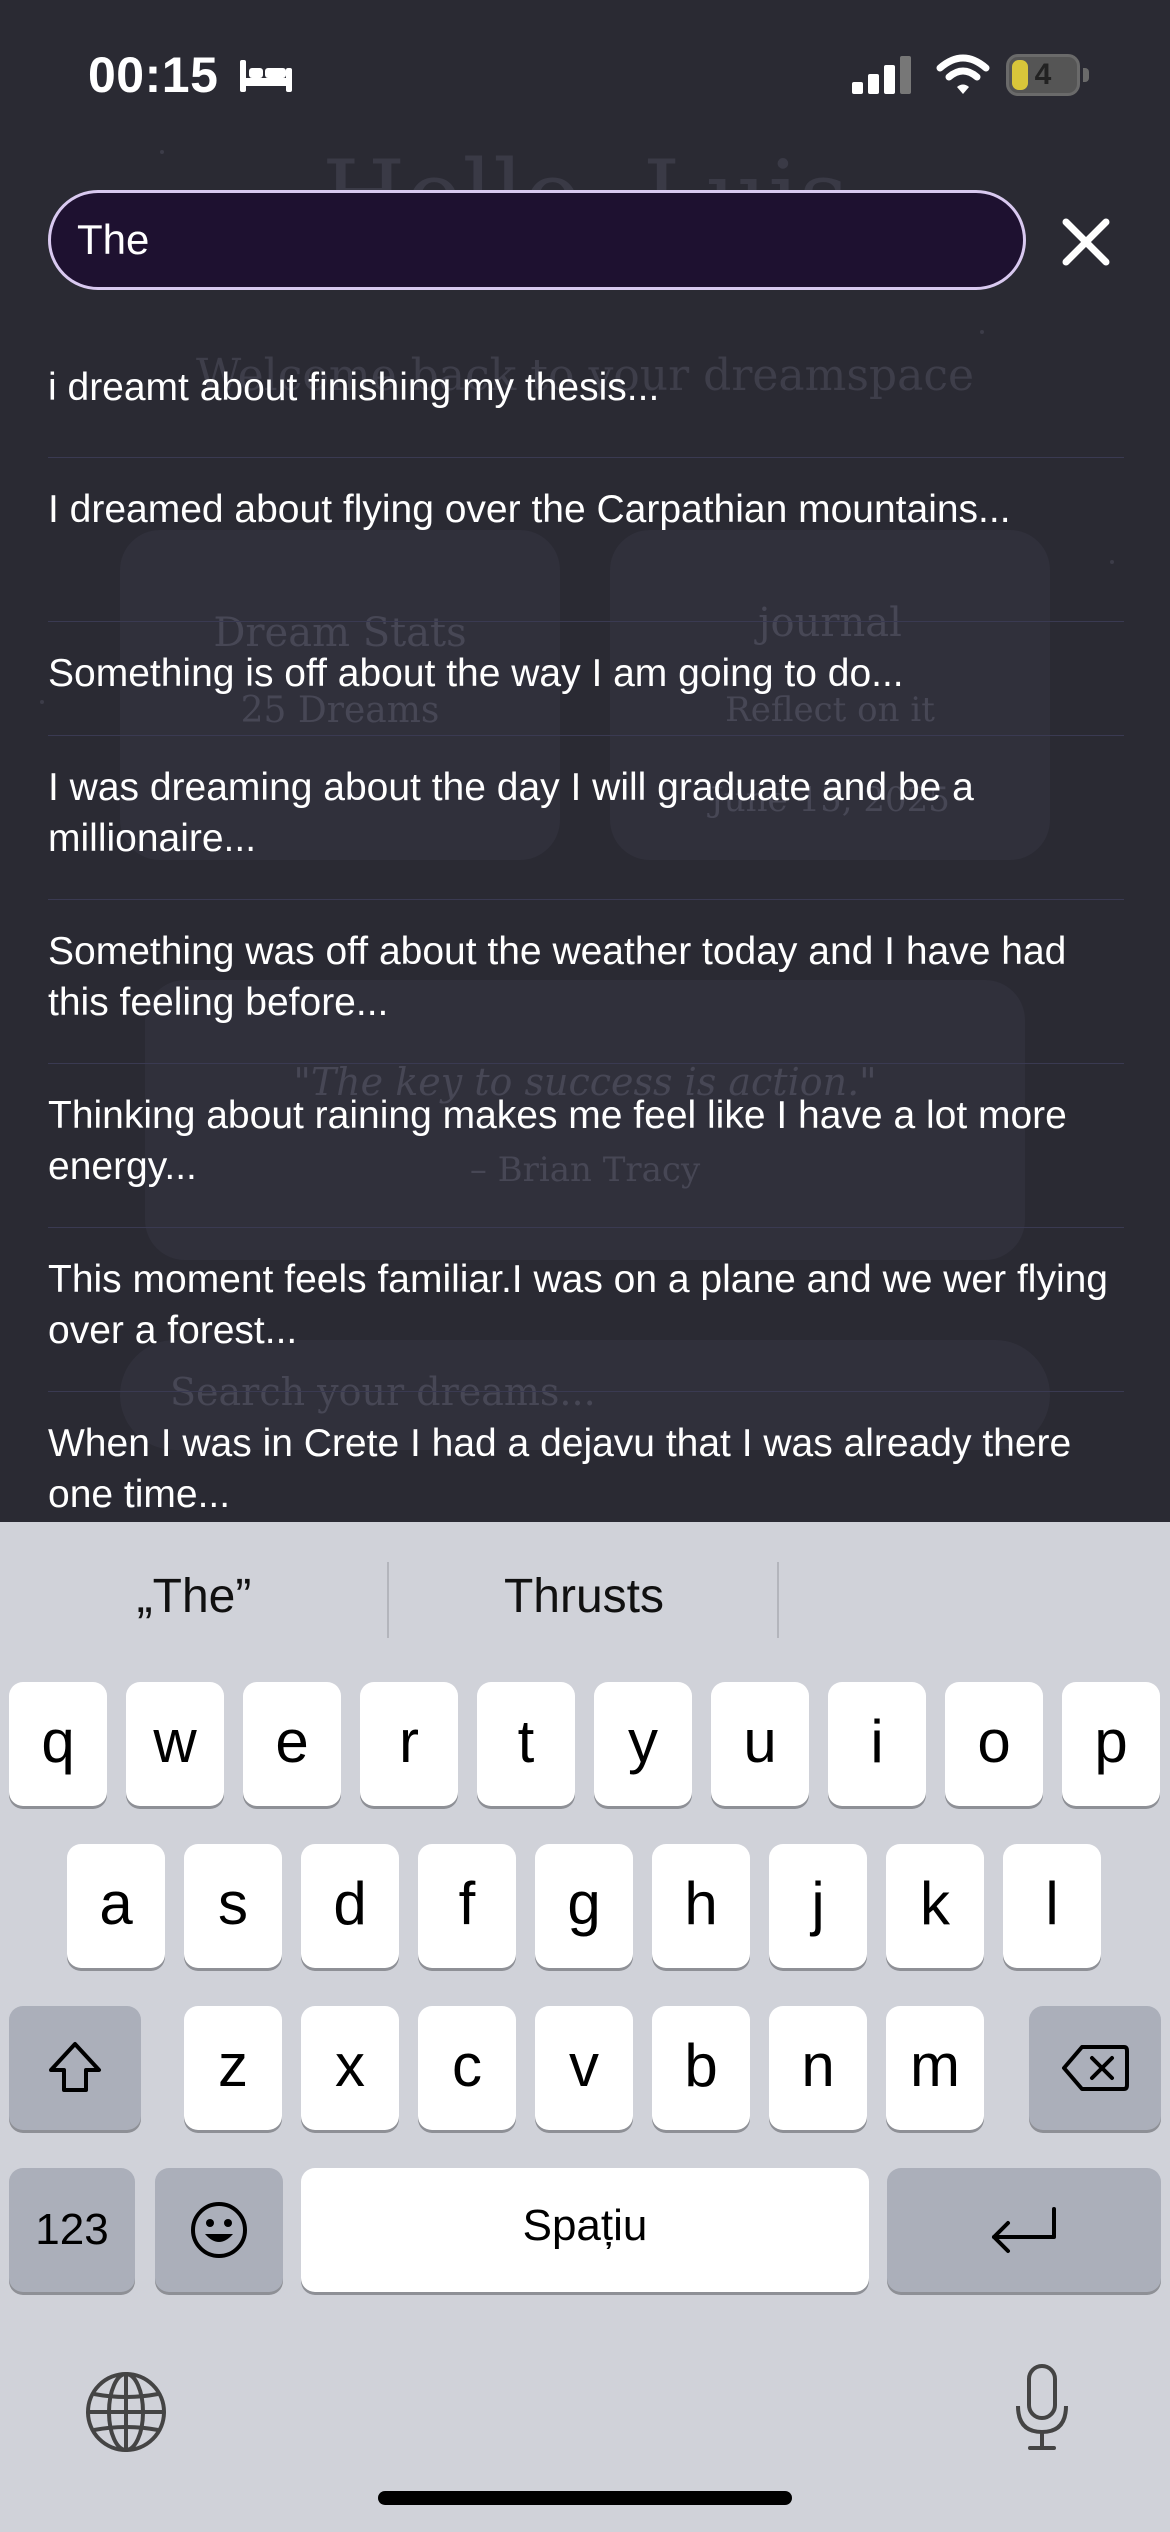 This screenshot has height=2532, width=1170. What do you see at coordinates (818, 1906) in the screenshot?
I see `key-j: j` at bounding box center [818, 1906].